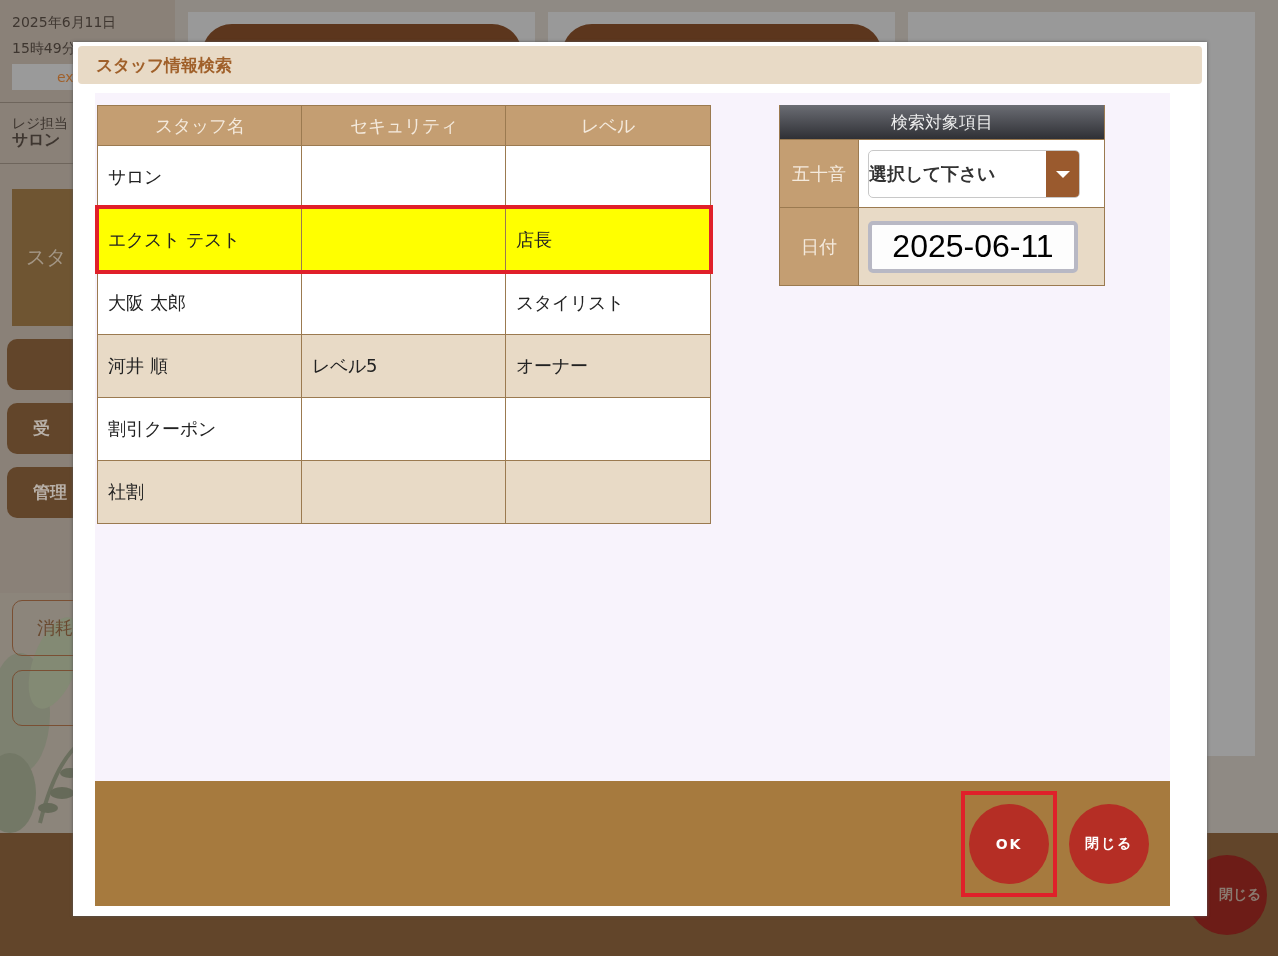  I want to click on table-cell: オーナー, so click(552, 366).